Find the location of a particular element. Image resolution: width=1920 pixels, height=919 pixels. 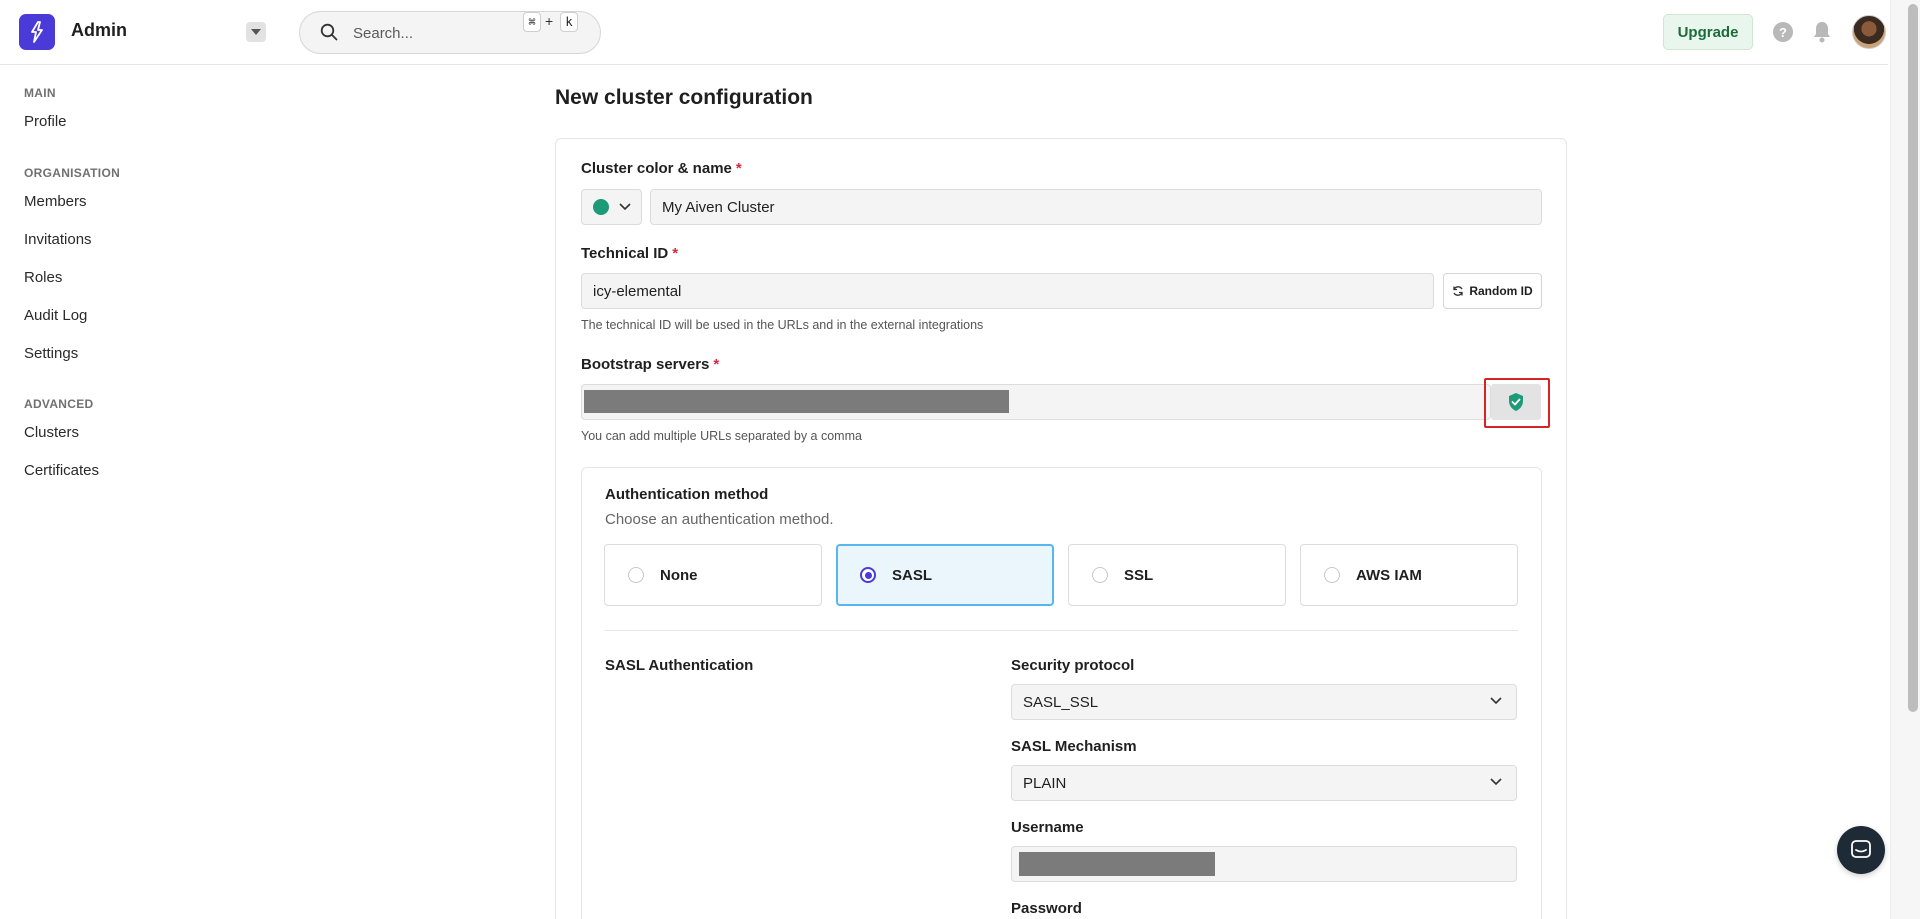

redacted-bootstrap-value is located at coordinates (796, 401).